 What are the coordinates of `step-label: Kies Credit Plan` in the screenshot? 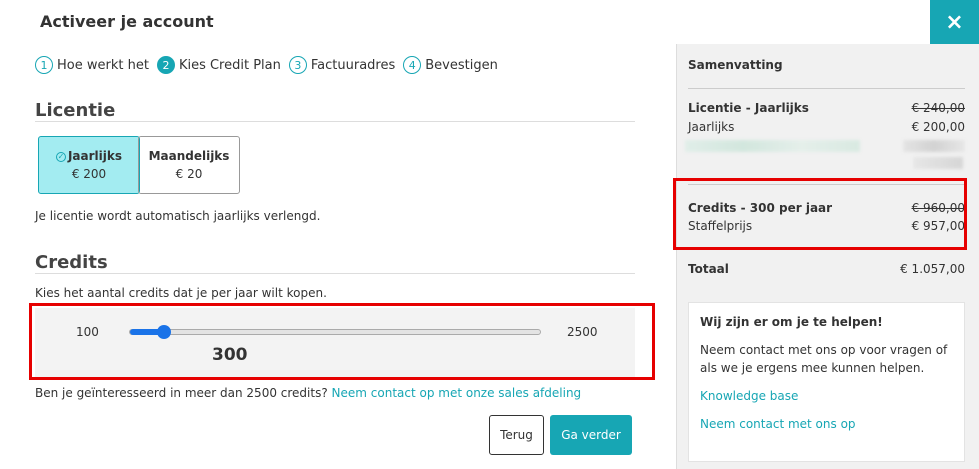 It's located at (229, 65).